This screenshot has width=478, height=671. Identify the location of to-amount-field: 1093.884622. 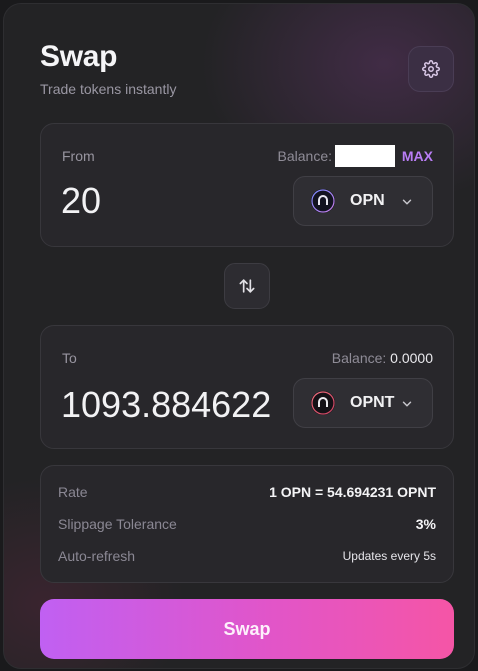
(169, 405).